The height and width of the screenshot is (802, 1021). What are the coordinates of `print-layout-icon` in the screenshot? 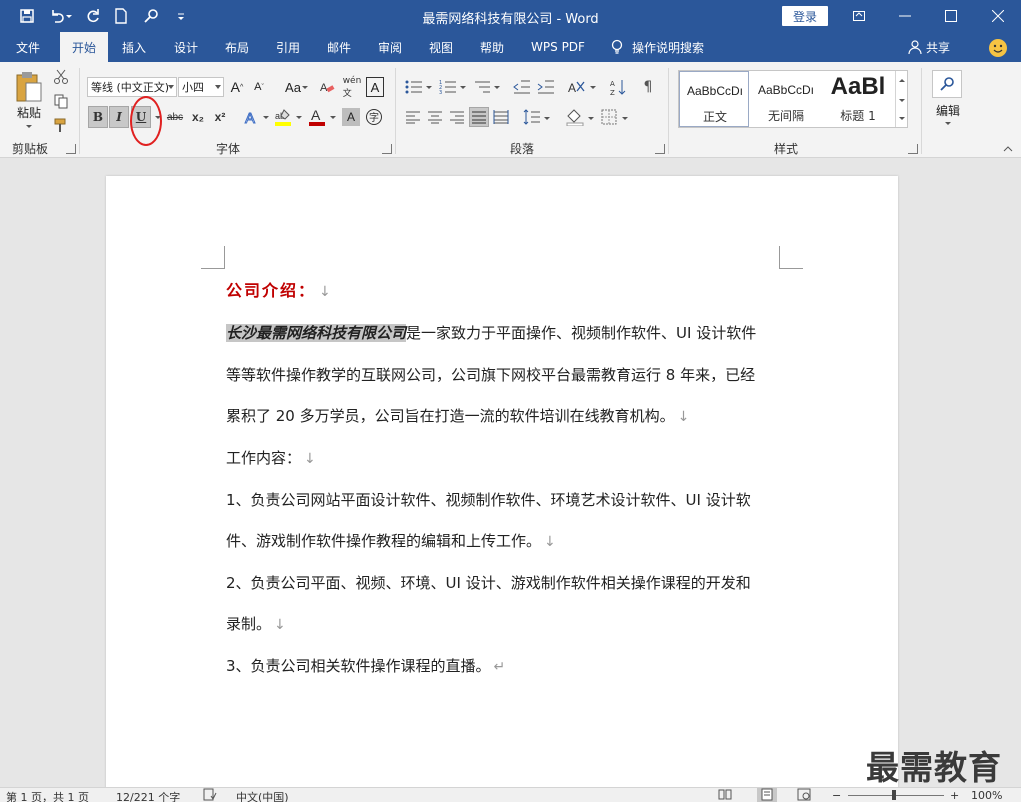 It's located at (767, 795).